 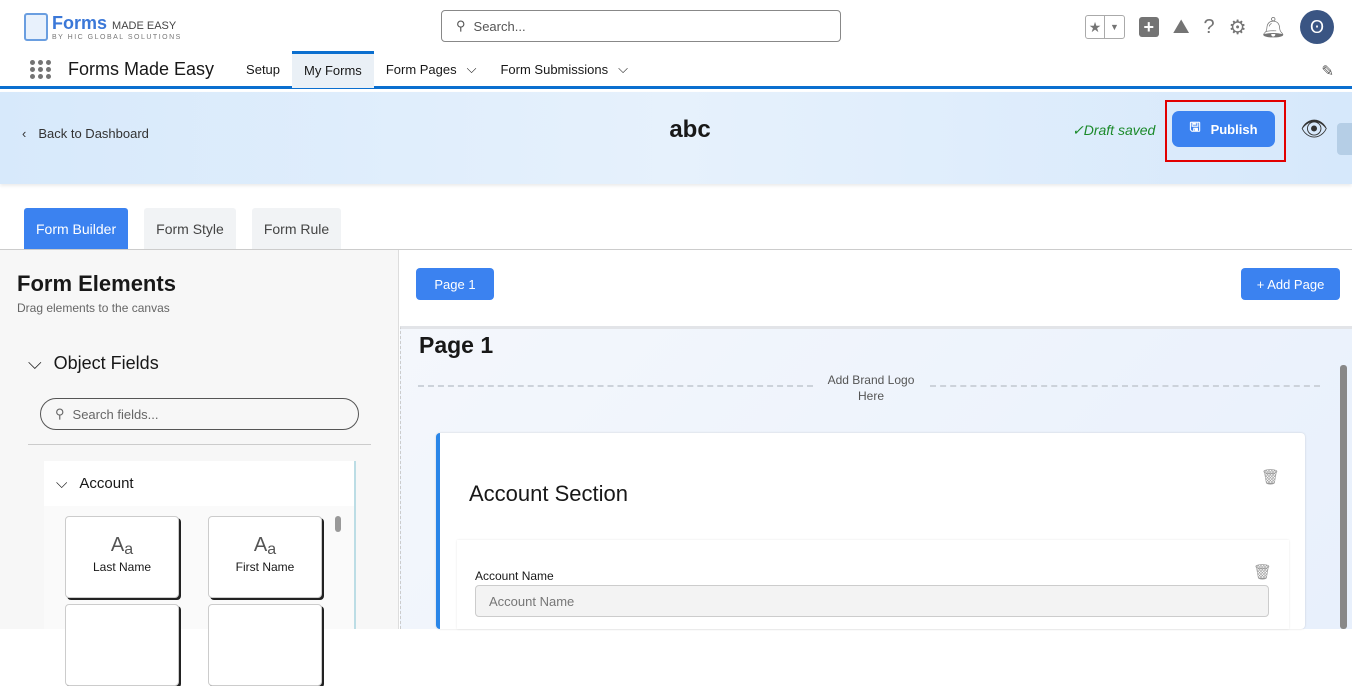 I want to click on add-icon: +, so click(x=1148, y=27).